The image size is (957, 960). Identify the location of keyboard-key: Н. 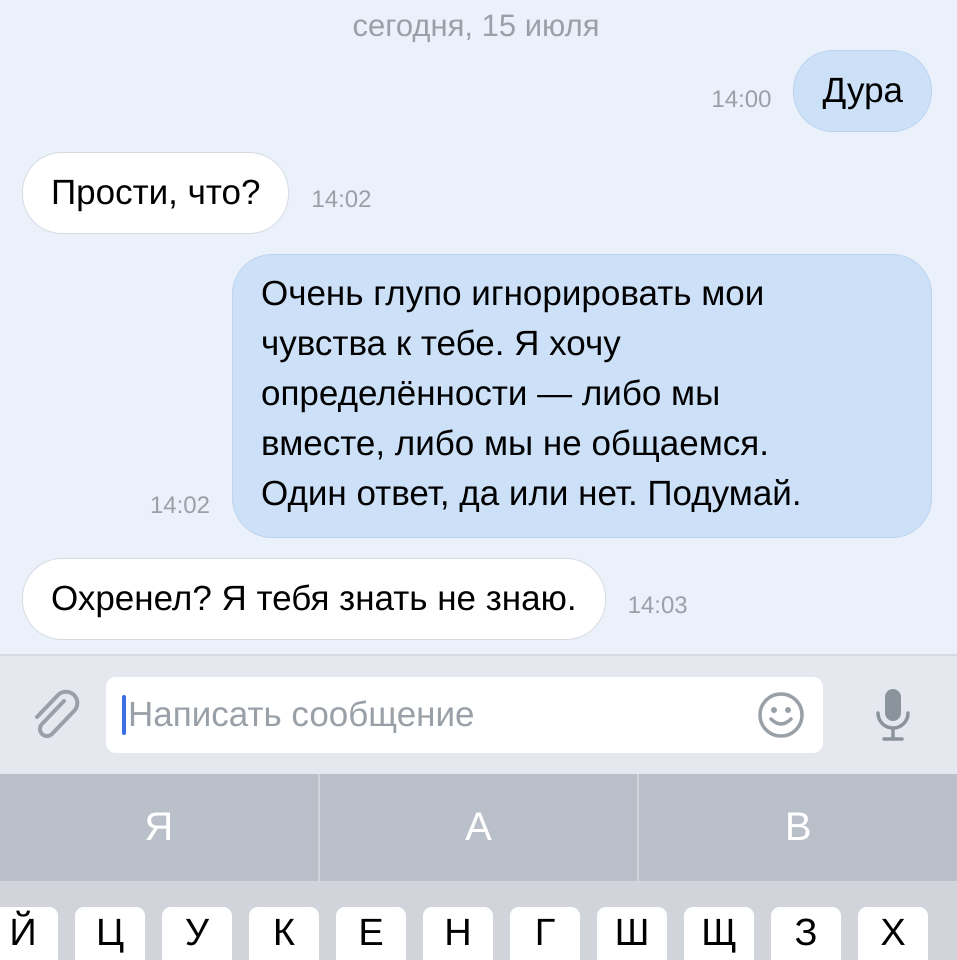
(458, 933).